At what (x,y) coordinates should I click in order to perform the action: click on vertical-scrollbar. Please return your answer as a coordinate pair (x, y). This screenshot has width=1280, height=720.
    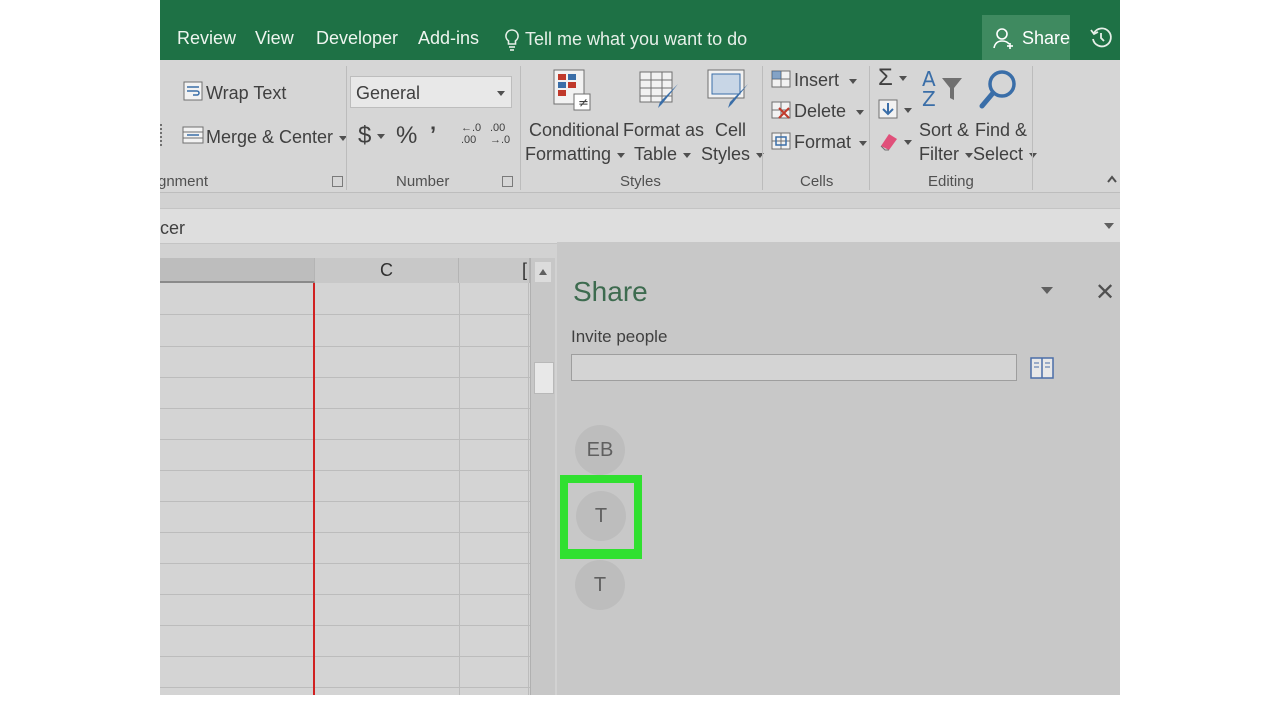
    Looking at the image, I should click on (542, 476).